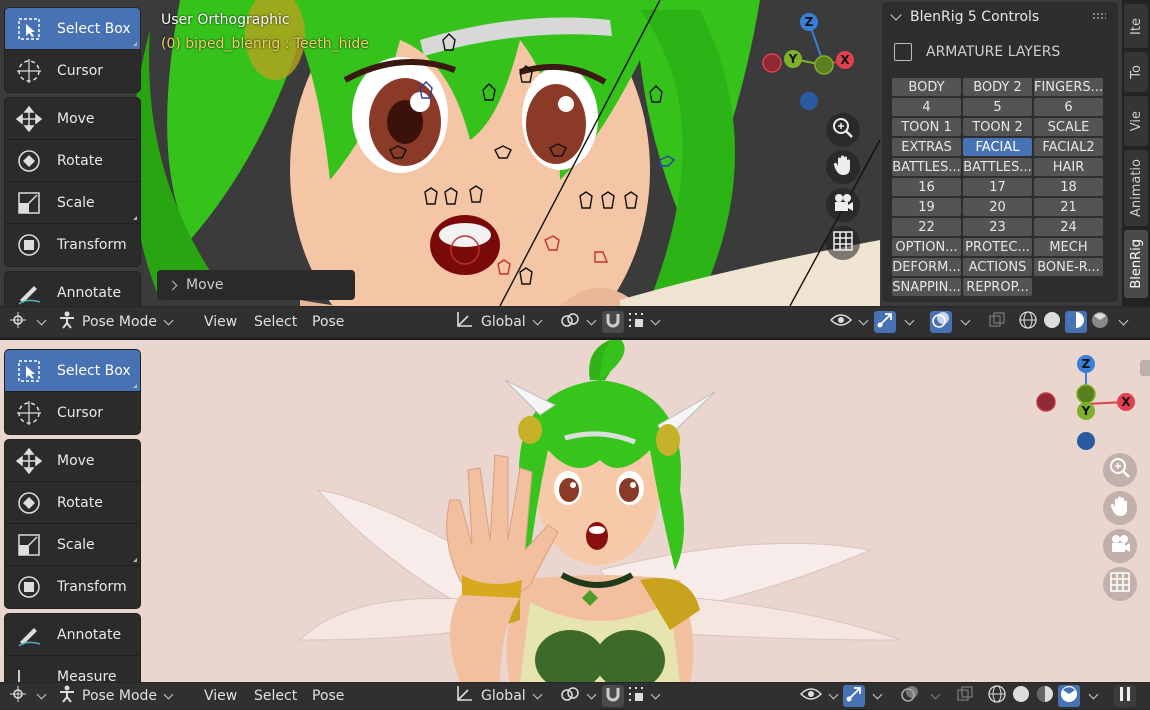 Image resolution: width=1150 pixels, height=710 pixels. What do you see at coordinates (1136, 121) in the screenshot?
I see `tab-view: Vie` at bounding box center [1136, 121].